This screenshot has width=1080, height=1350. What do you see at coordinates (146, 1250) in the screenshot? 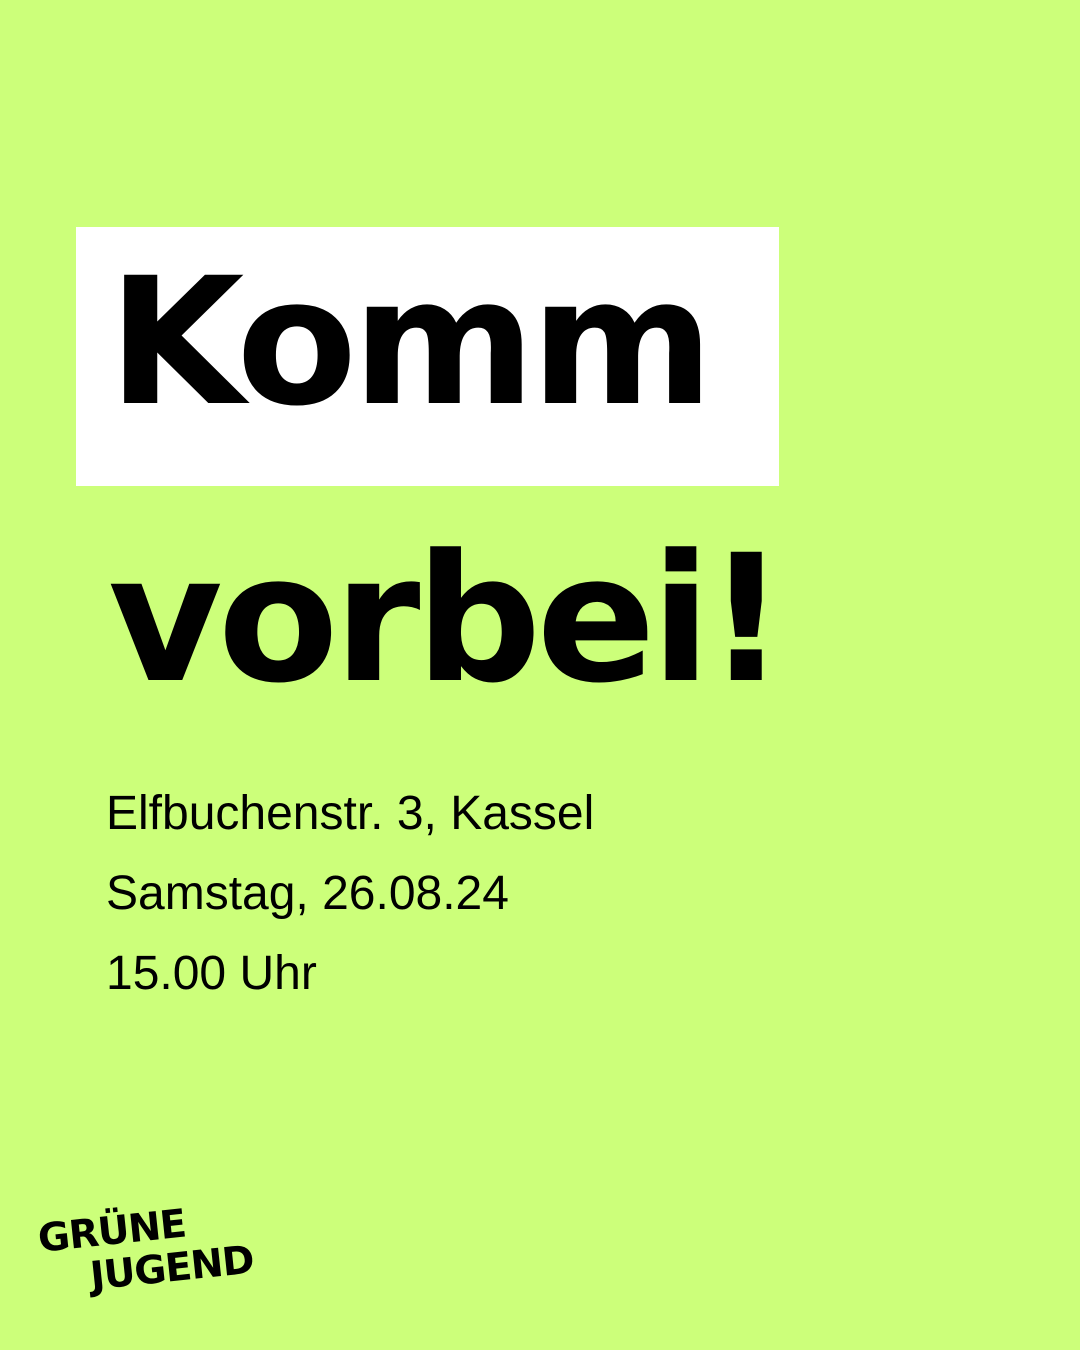
I see `gruene-jugend-logo: GRÜNE JUGEND` at bounding box center [146, 1250].